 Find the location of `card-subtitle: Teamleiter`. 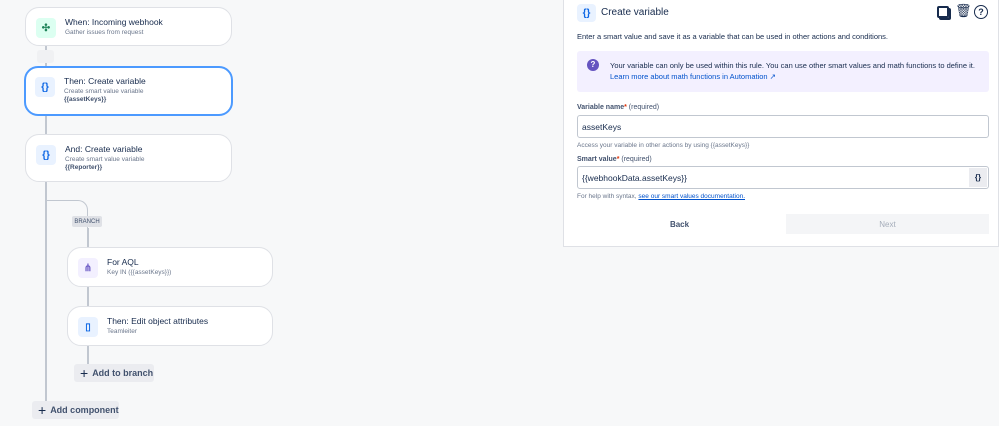

card-subtitle: Teamleiter is located at coordinates (122, 331).